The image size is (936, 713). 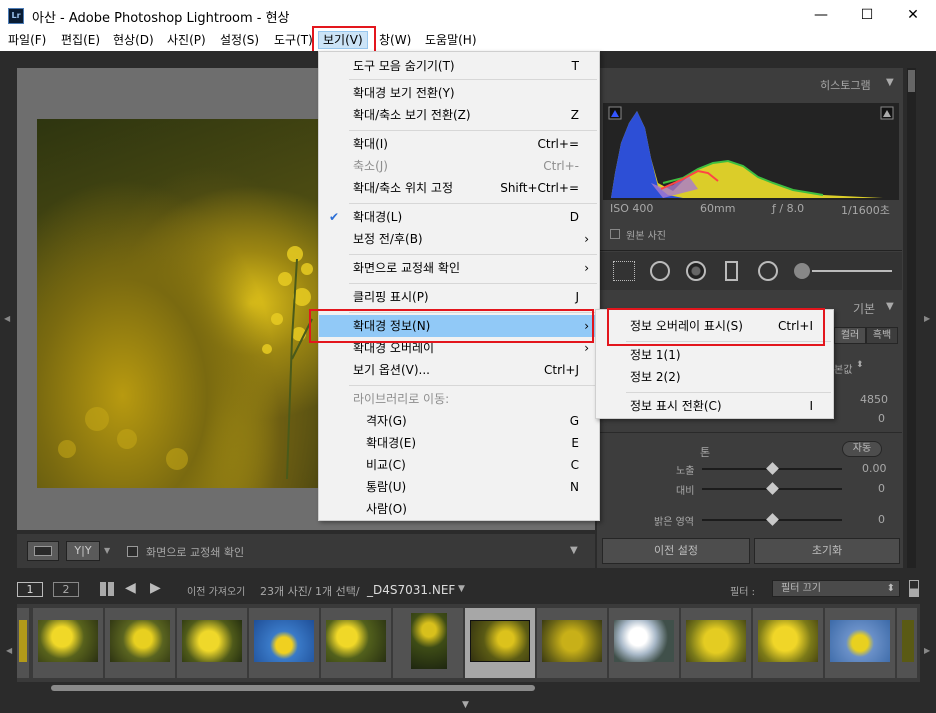 I want to click on lightroom-logo: Lr, so click(x=16, y=16).